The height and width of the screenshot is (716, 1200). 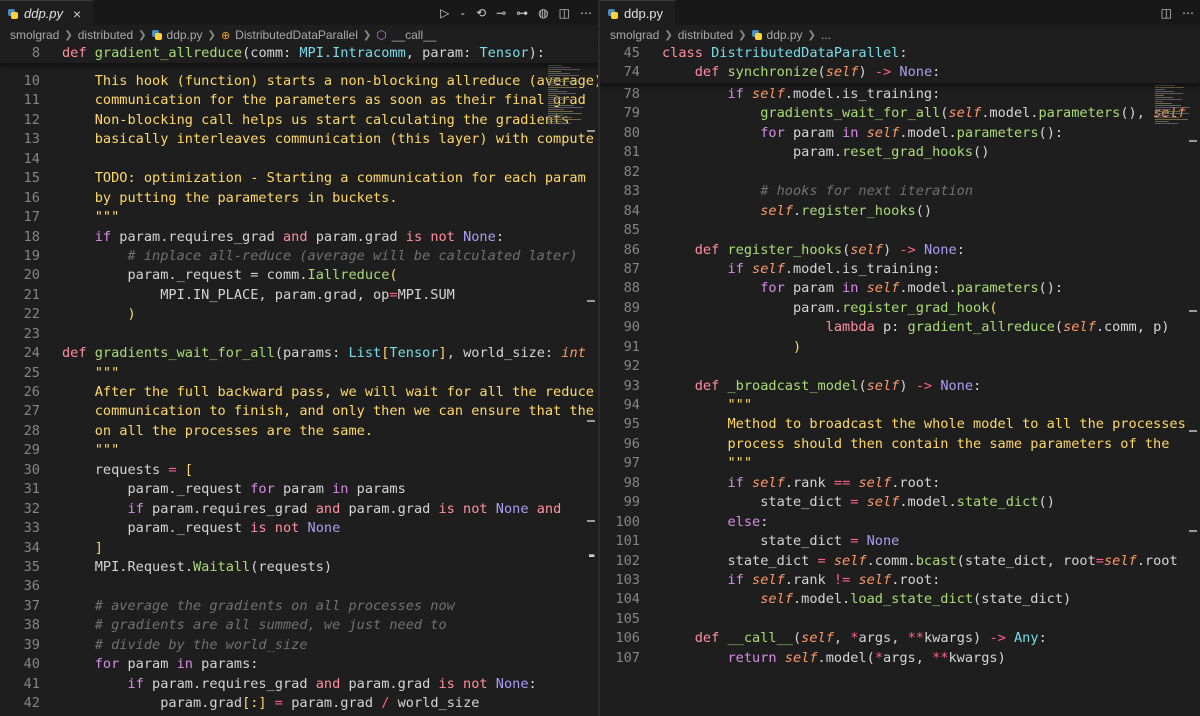 What do you see at coordinates (900, 94) in the screenshot?
I see `code-line: 78 if self.model.is_training:` at bounding box center [900, 94].